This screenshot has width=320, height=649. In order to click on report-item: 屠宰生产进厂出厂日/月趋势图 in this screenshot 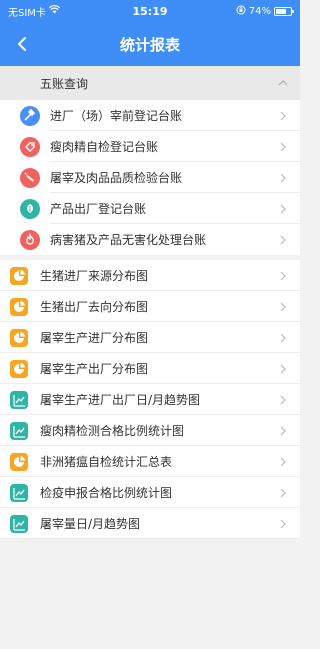, I will do `click(150, 399)`.